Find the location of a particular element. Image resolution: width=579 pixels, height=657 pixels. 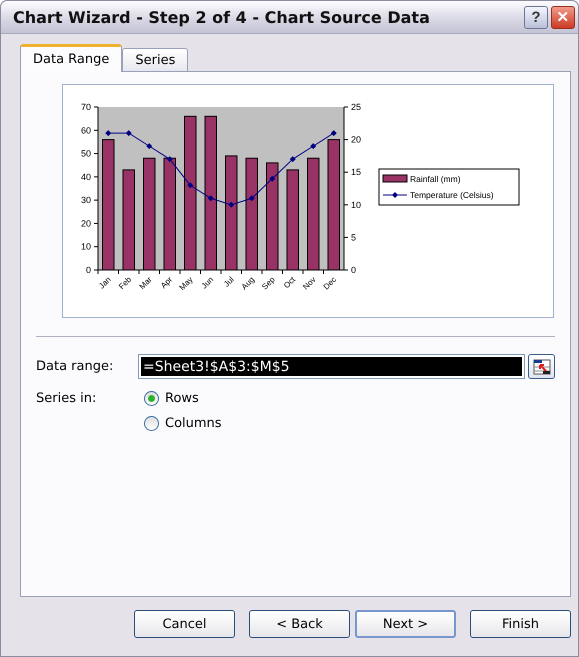

range-picker-icon is located at coordinates (541, 366).